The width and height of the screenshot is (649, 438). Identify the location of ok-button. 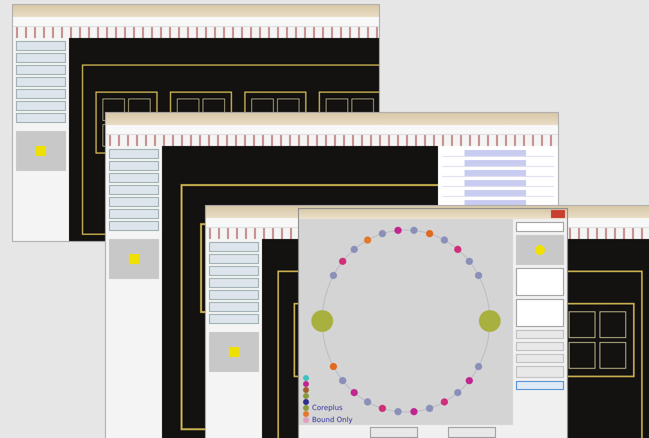
(394, 432).